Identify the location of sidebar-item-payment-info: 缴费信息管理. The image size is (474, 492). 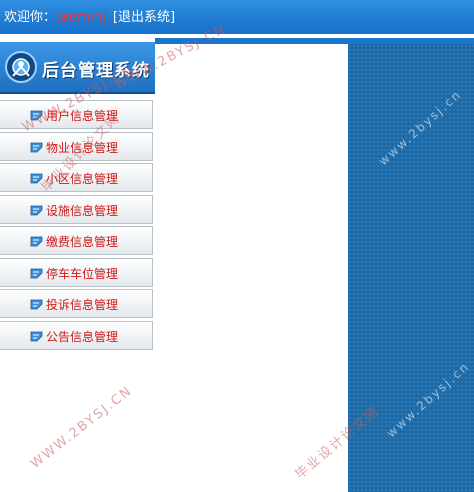
(76, 240).